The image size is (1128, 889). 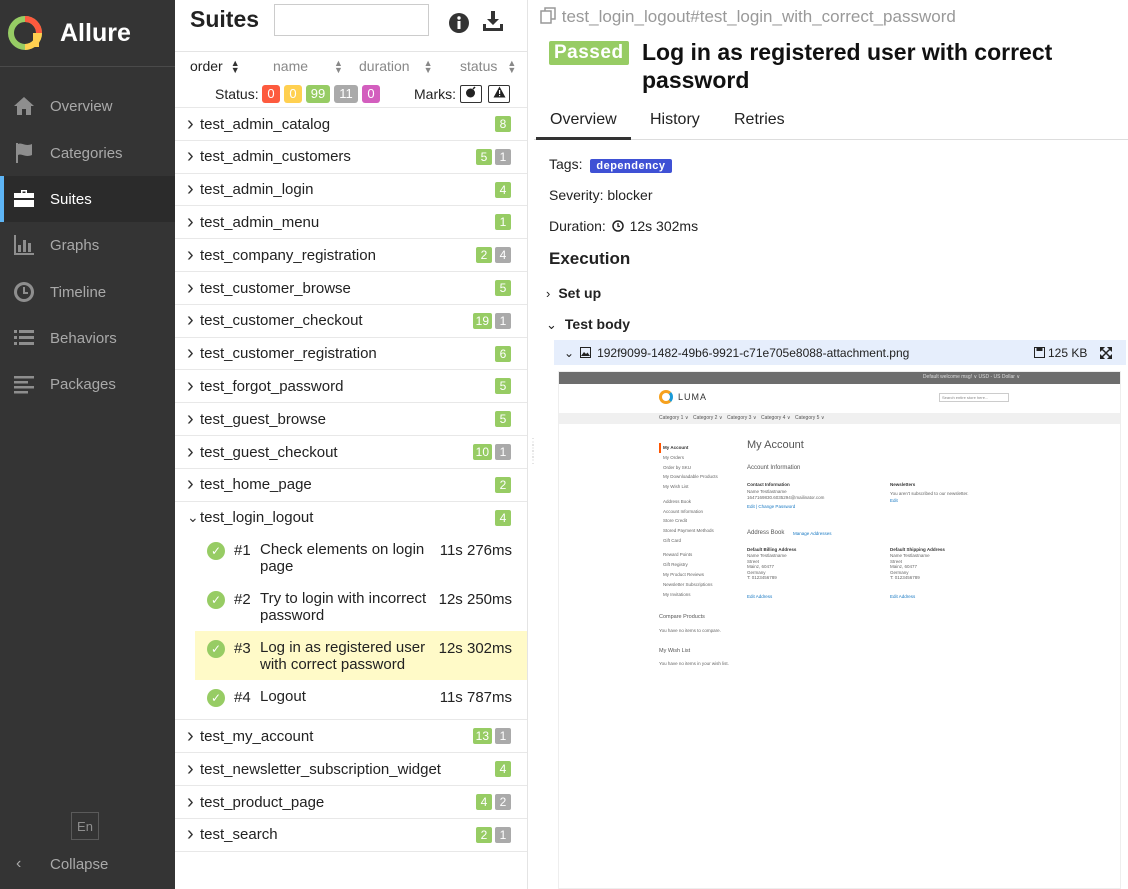 I want to click on sidebar-item-packages: Packages, so click(x=87, y=384).